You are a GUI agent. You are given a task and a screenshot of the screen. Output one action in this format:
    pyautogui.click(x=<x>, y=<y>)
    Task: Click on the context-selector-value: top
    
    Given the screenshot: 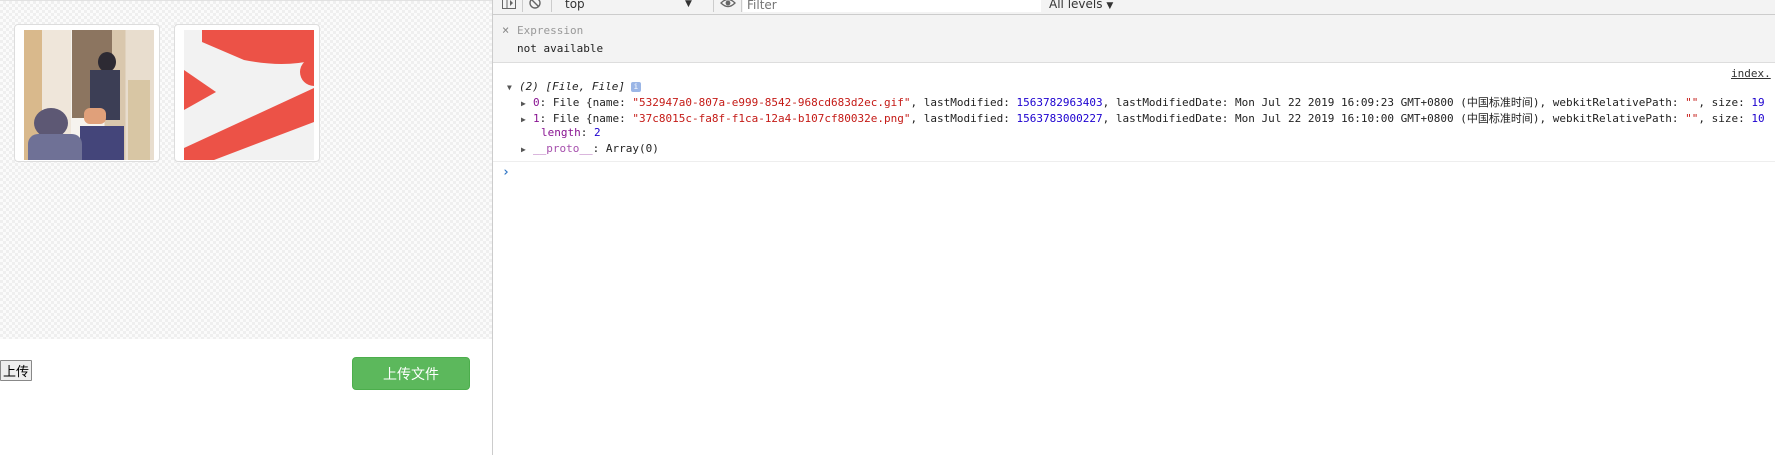 What is the action you would take?
    pyautogui.click(x=575, y=5)
    